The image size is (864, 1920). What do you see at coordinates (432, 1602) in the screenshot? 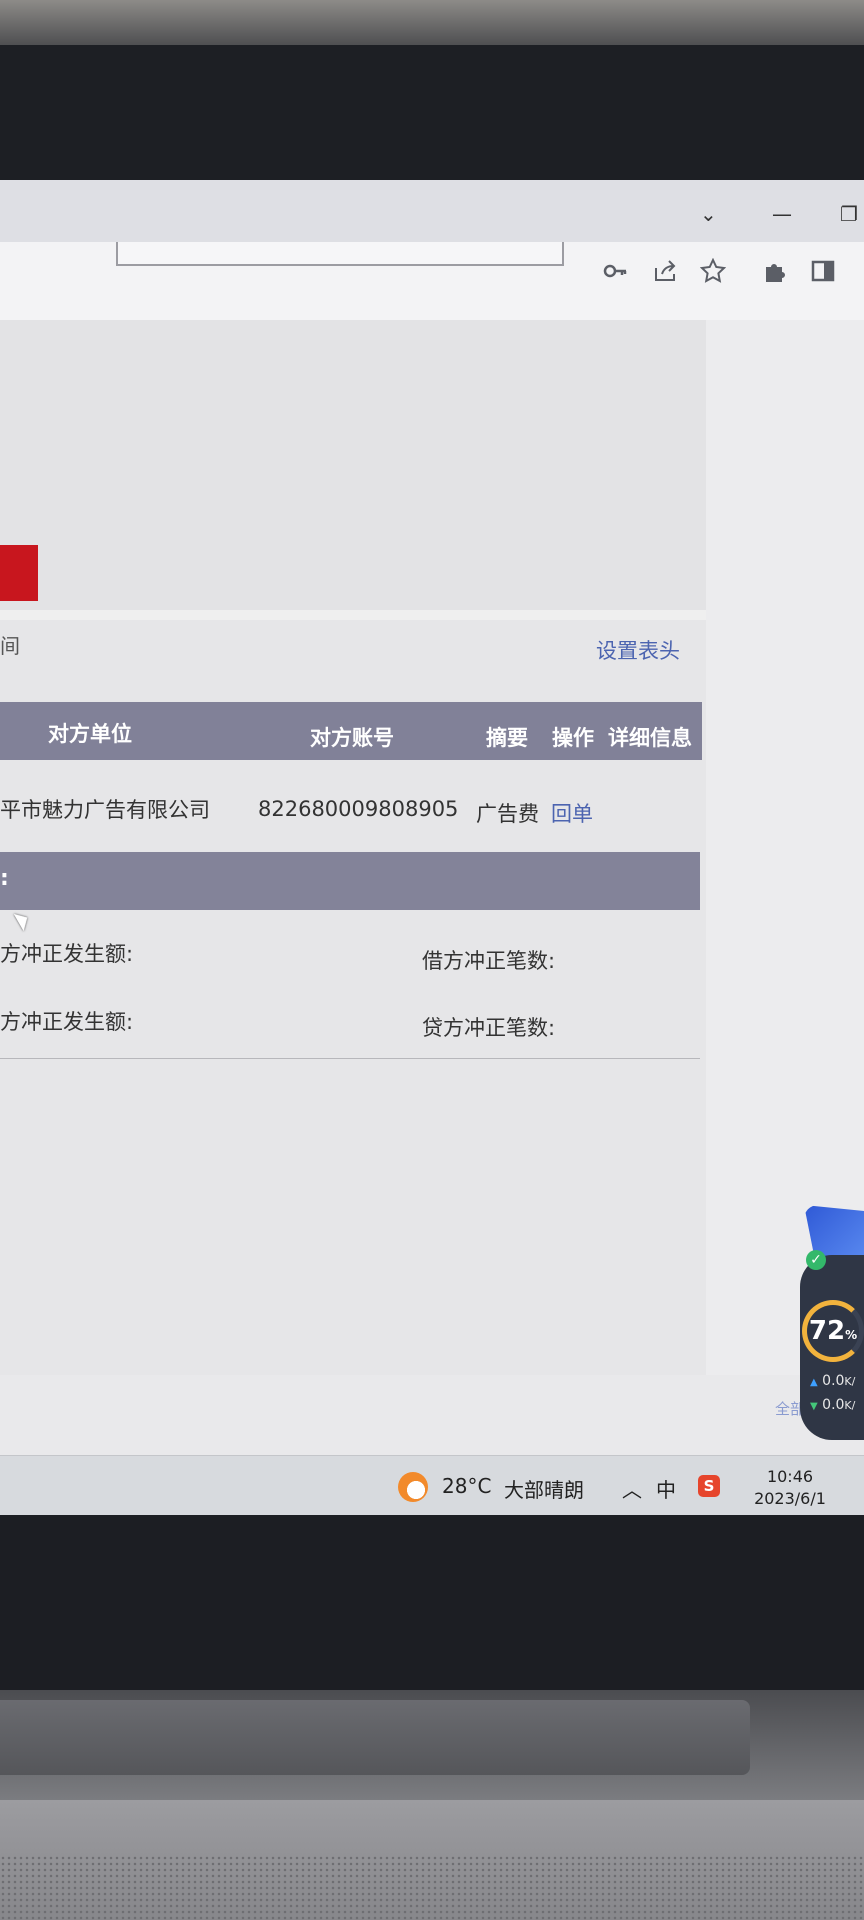
I see `screen-bezel-bottom` at bounding box center [432, 1602].